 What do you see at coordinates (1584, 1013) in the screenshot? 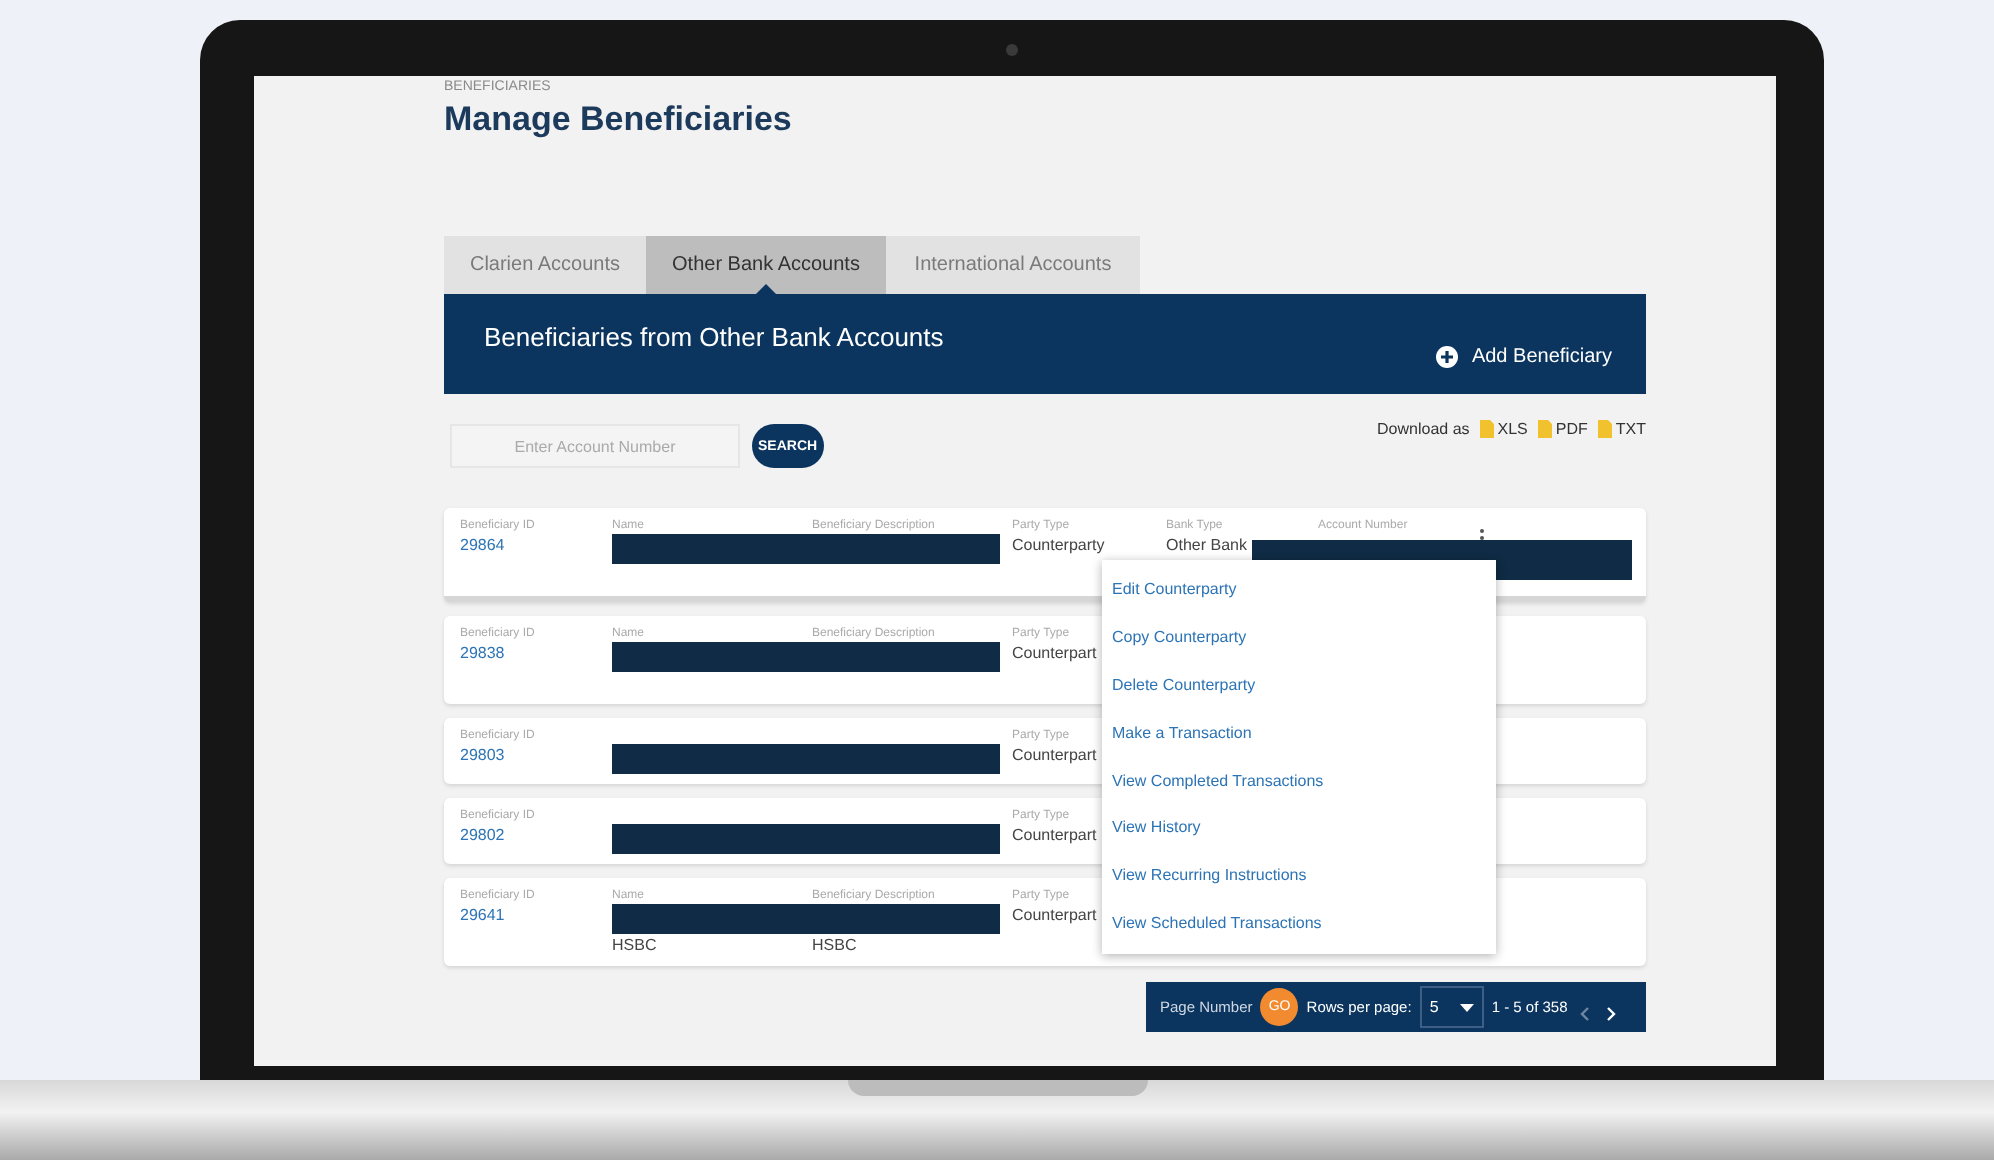
I see `chevron-left-icon` at bounding box center [1584, 1013].